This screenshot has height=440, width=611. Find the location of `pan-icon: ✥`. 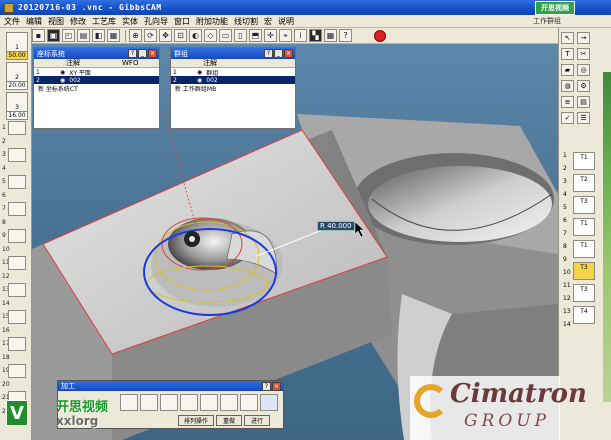

pan-icon: ✥ is located at coordinates (165, 35).